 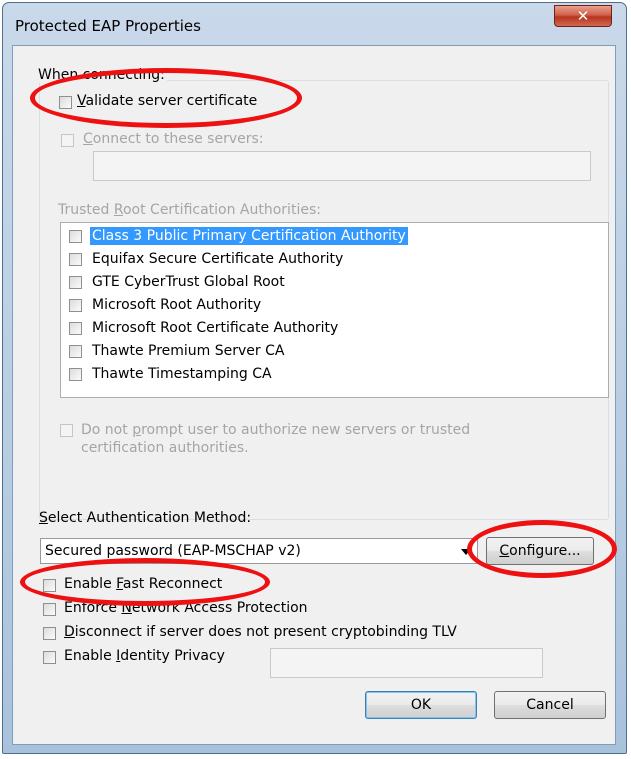 I want to click on nap-checkbox, so click(x=49, y=609).